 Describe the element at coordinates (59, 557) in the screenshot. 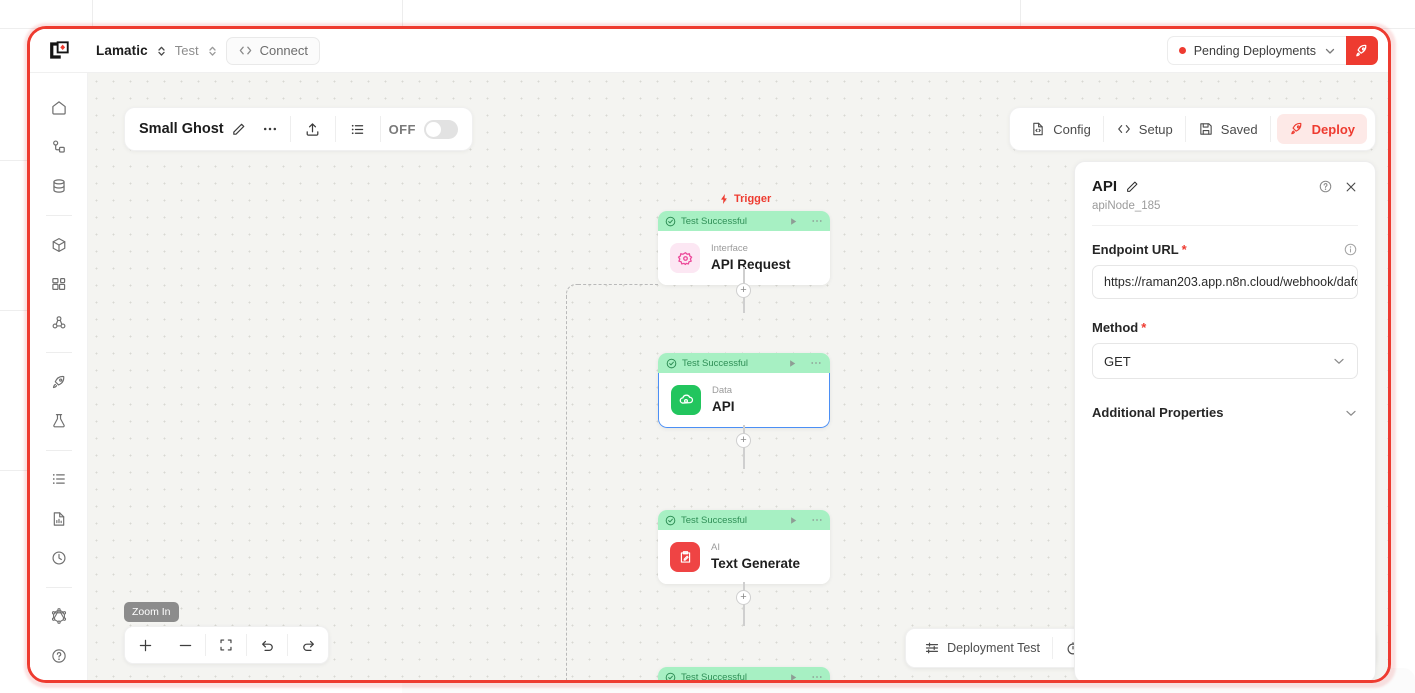

I see `sidebar-item-history` at that location.